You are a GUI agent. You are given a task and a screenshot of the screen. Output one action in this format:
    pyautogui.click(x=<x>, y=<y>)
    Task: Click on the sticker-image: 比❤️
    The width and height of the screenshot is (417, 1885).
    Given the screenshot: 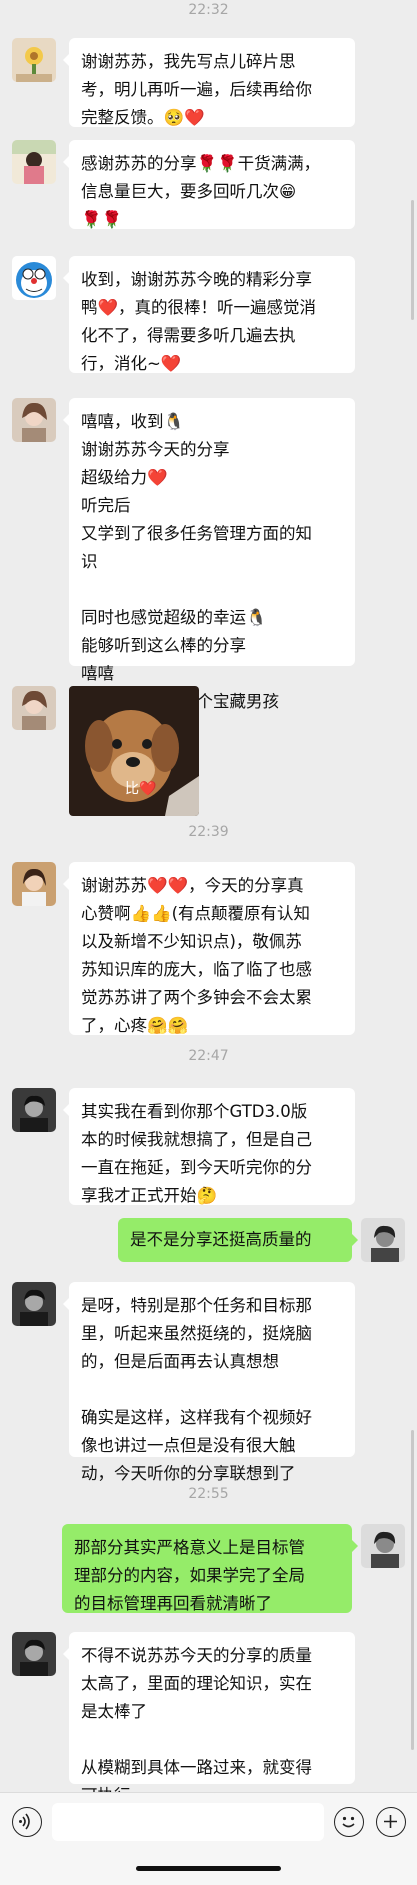 What is the action you would take?
    pyautogui.click(x=134, y=751)
    